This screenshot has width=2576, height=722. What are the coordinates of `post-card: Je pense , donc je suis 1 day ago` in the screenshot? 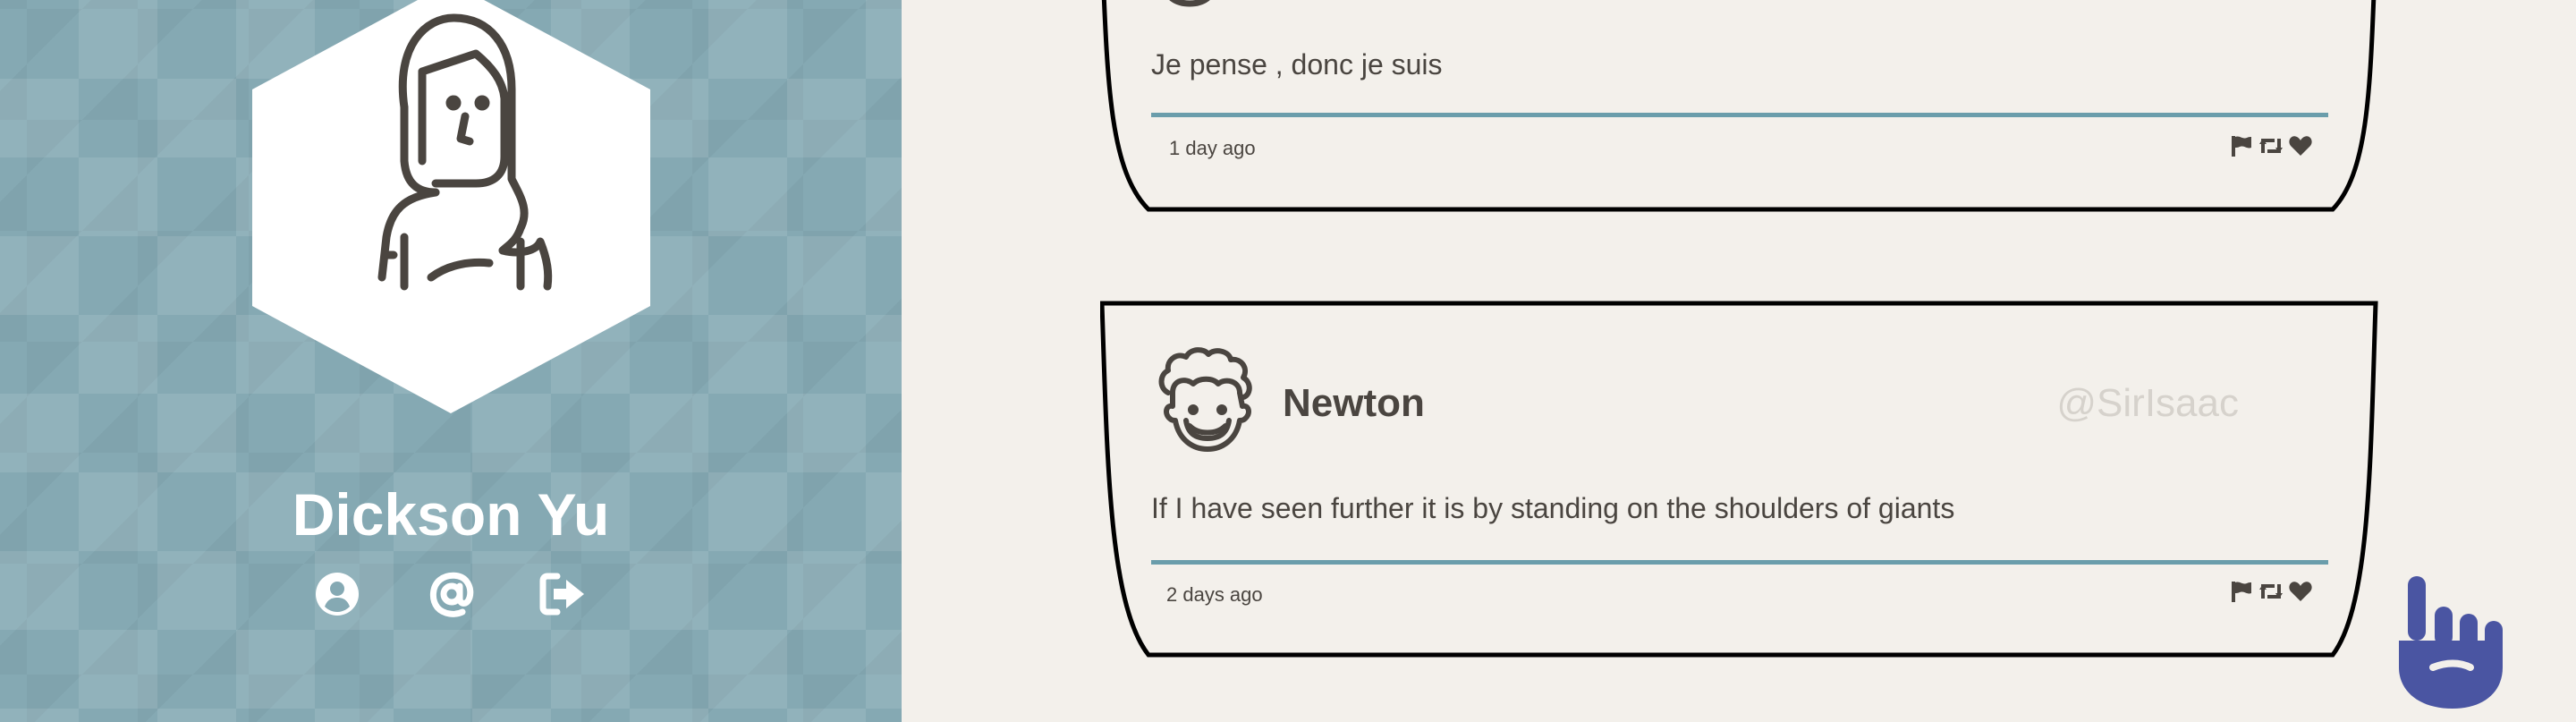 It's located at (1739, 106).